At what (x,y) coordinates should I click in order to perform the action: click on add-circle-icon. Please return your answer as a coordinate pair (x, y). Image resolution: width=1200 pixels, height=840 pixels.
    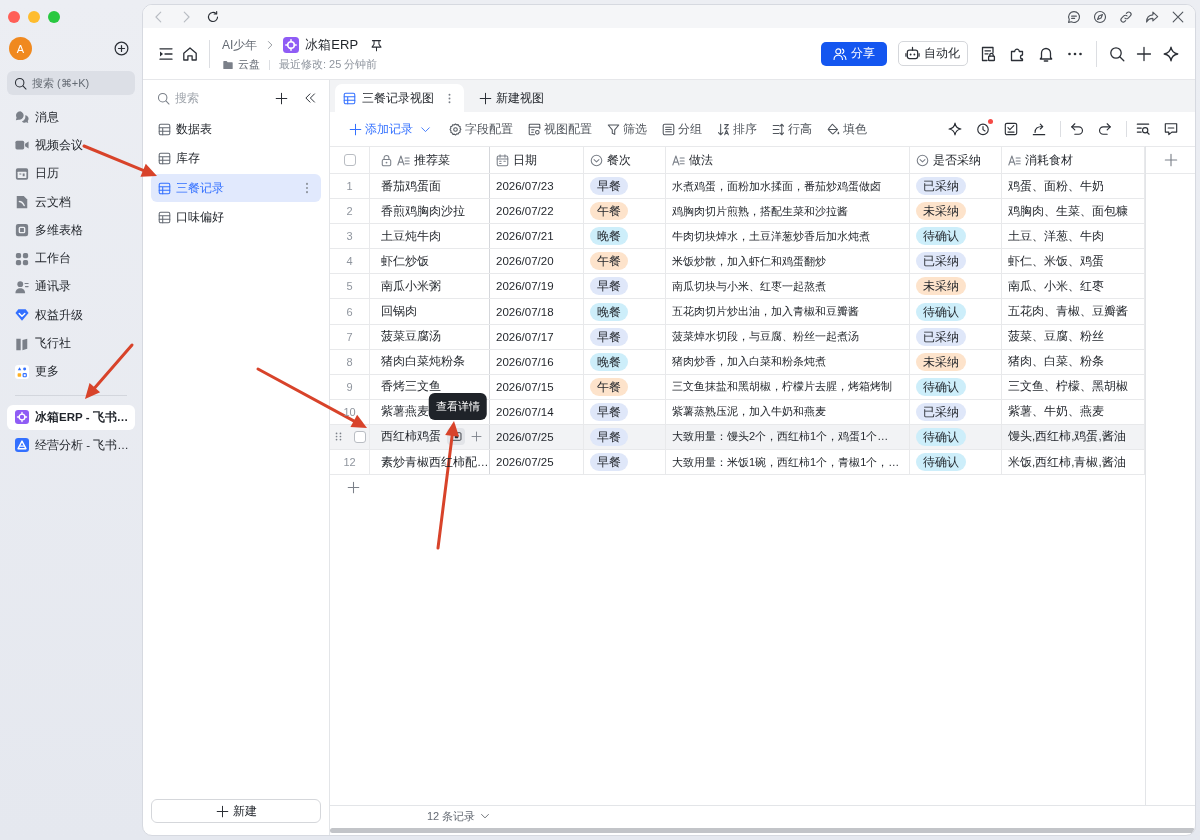
    Looking at the image, I should click on (121, 48).